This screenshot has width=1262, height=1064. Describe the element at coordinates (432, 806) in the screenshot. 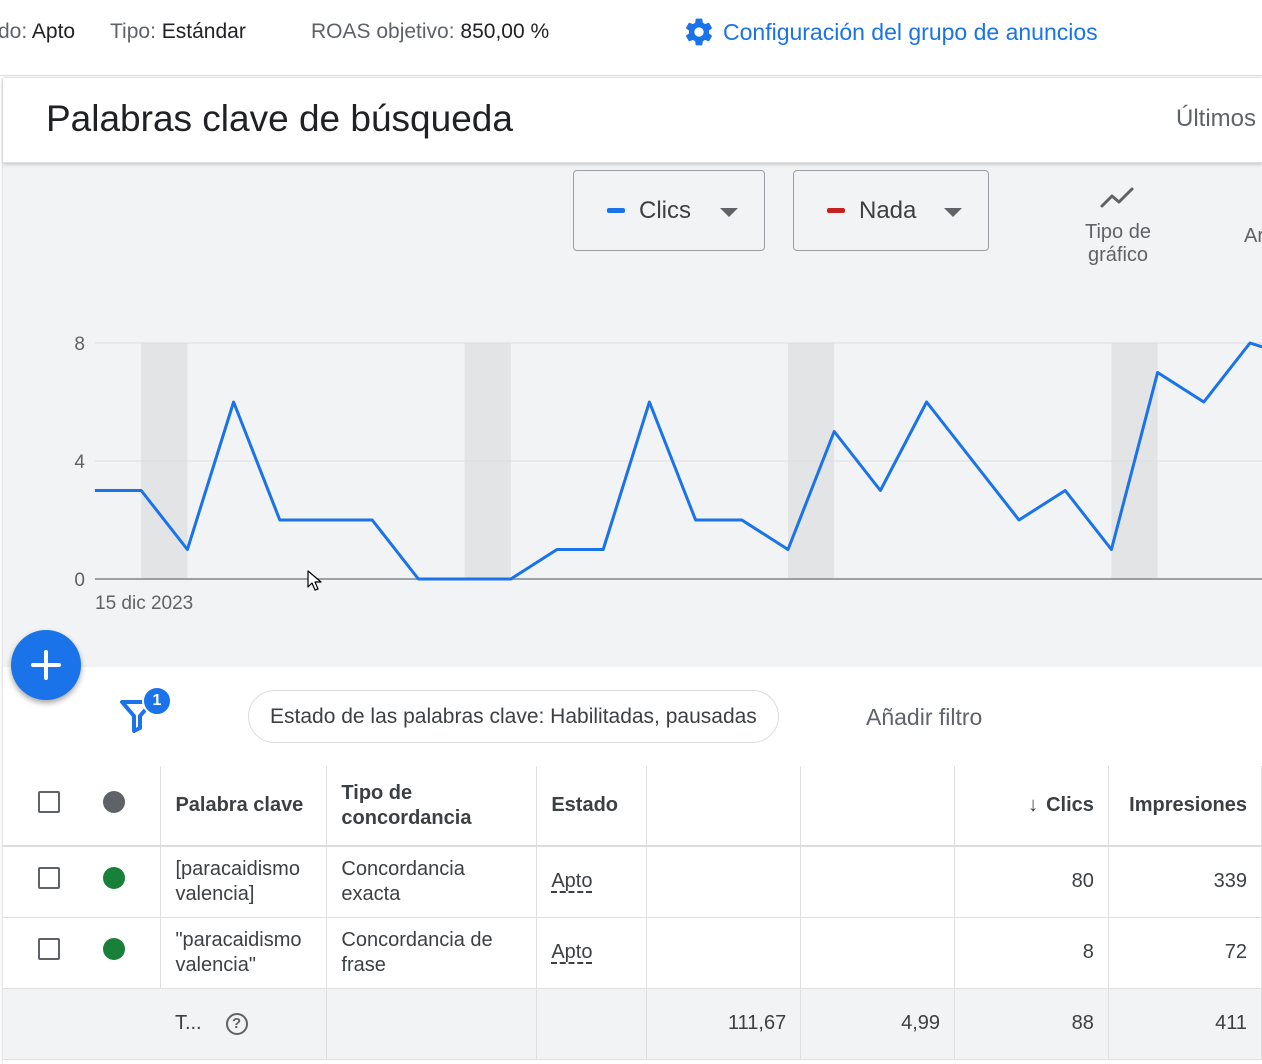

I see `column-header-match-type: Tipo de concordancia` at that location.